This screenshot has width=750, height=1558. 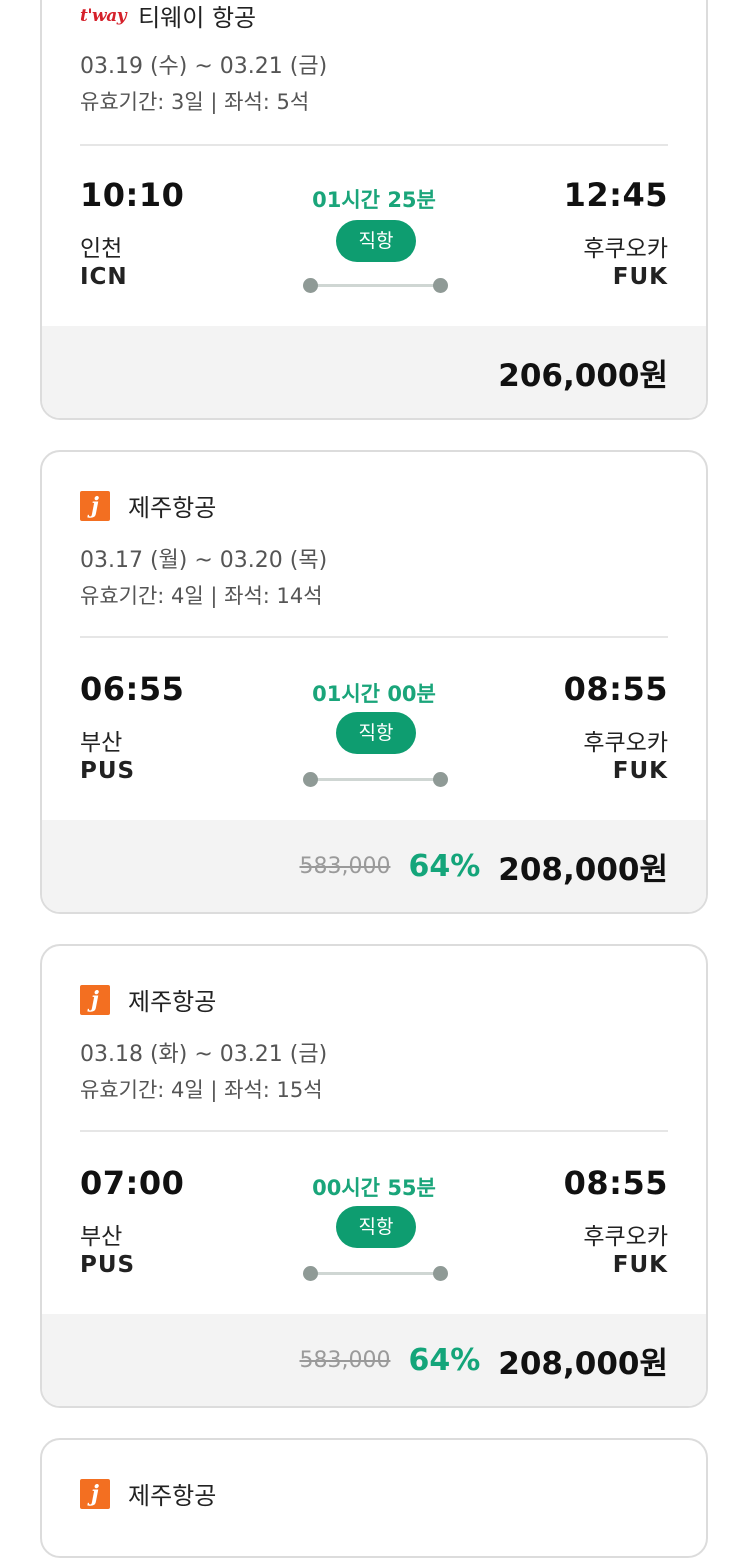 What do you see at coordinates (583, 375) in the screenshot?
I see `price: 206,000원` at bounding box center [583, 375].